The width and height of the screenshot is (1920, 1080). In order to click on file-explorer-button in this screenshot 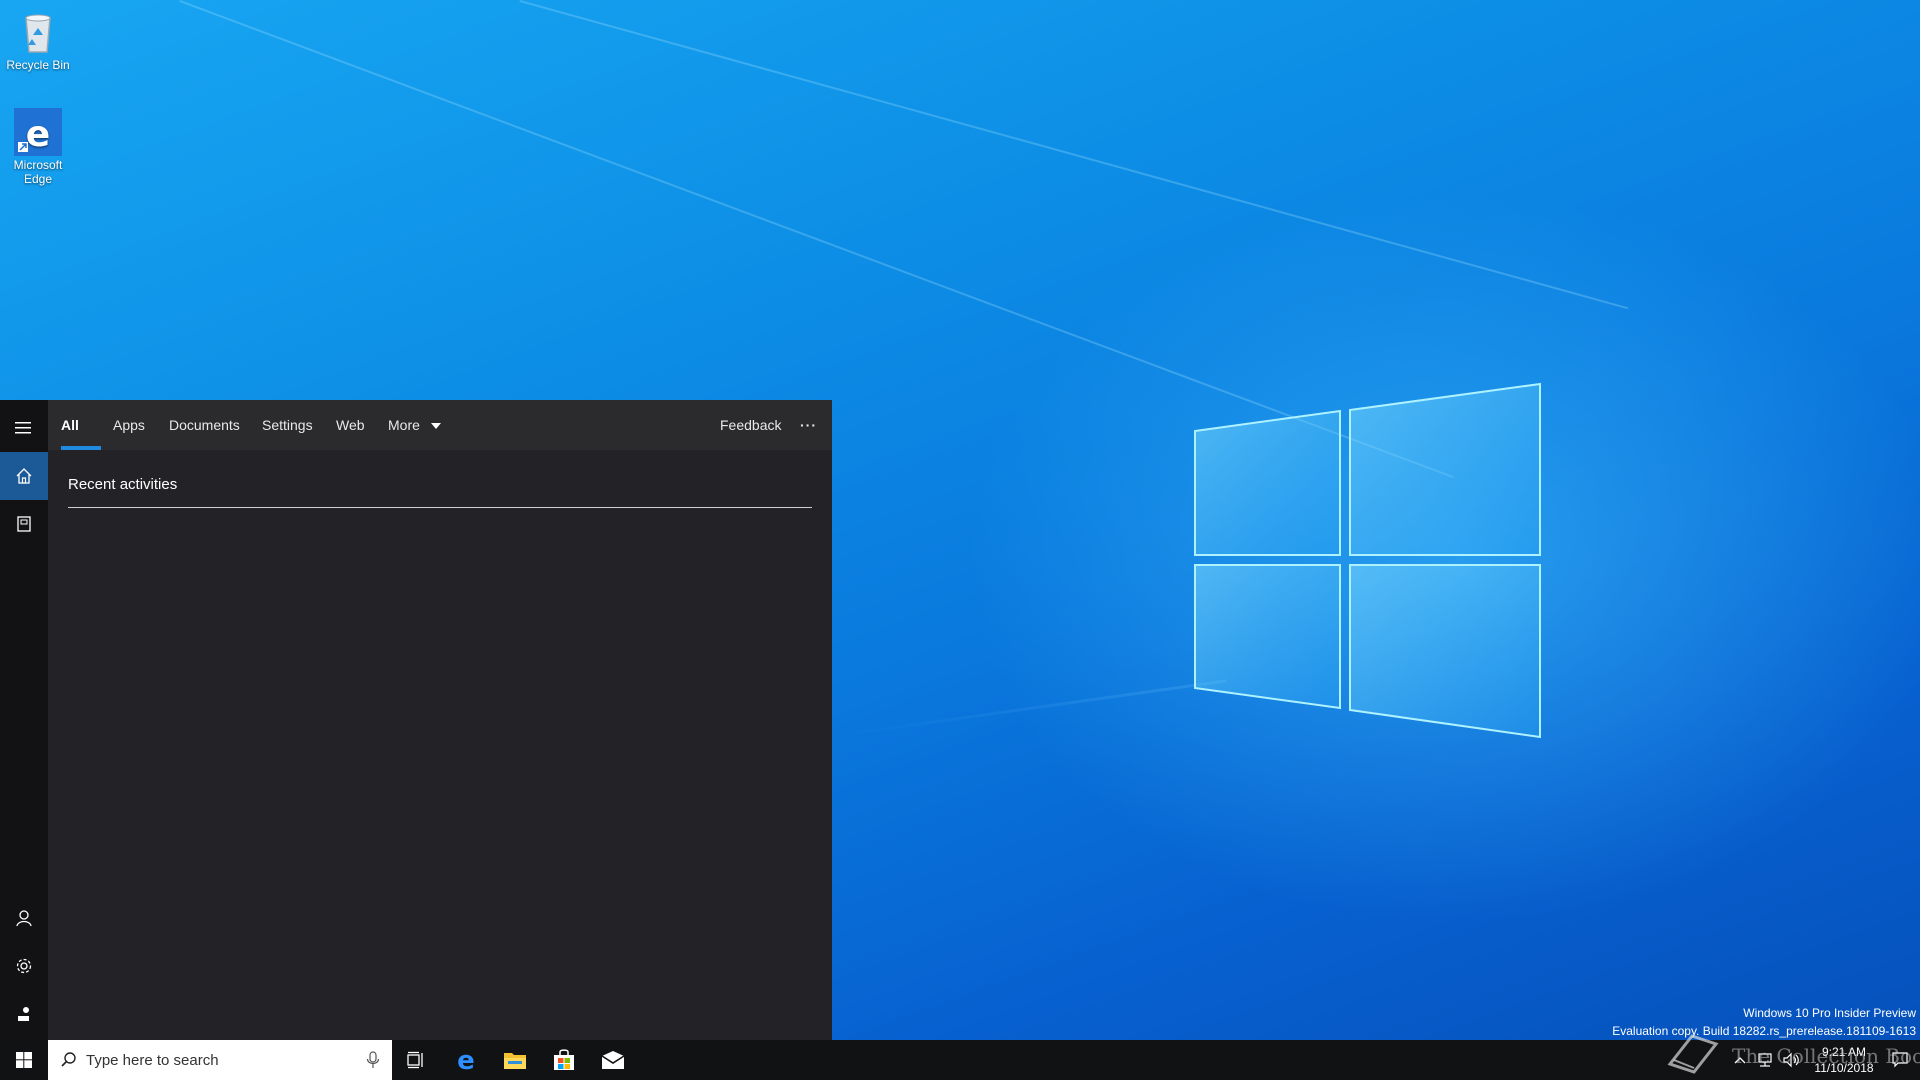, I will do `click(515, 1060)`.